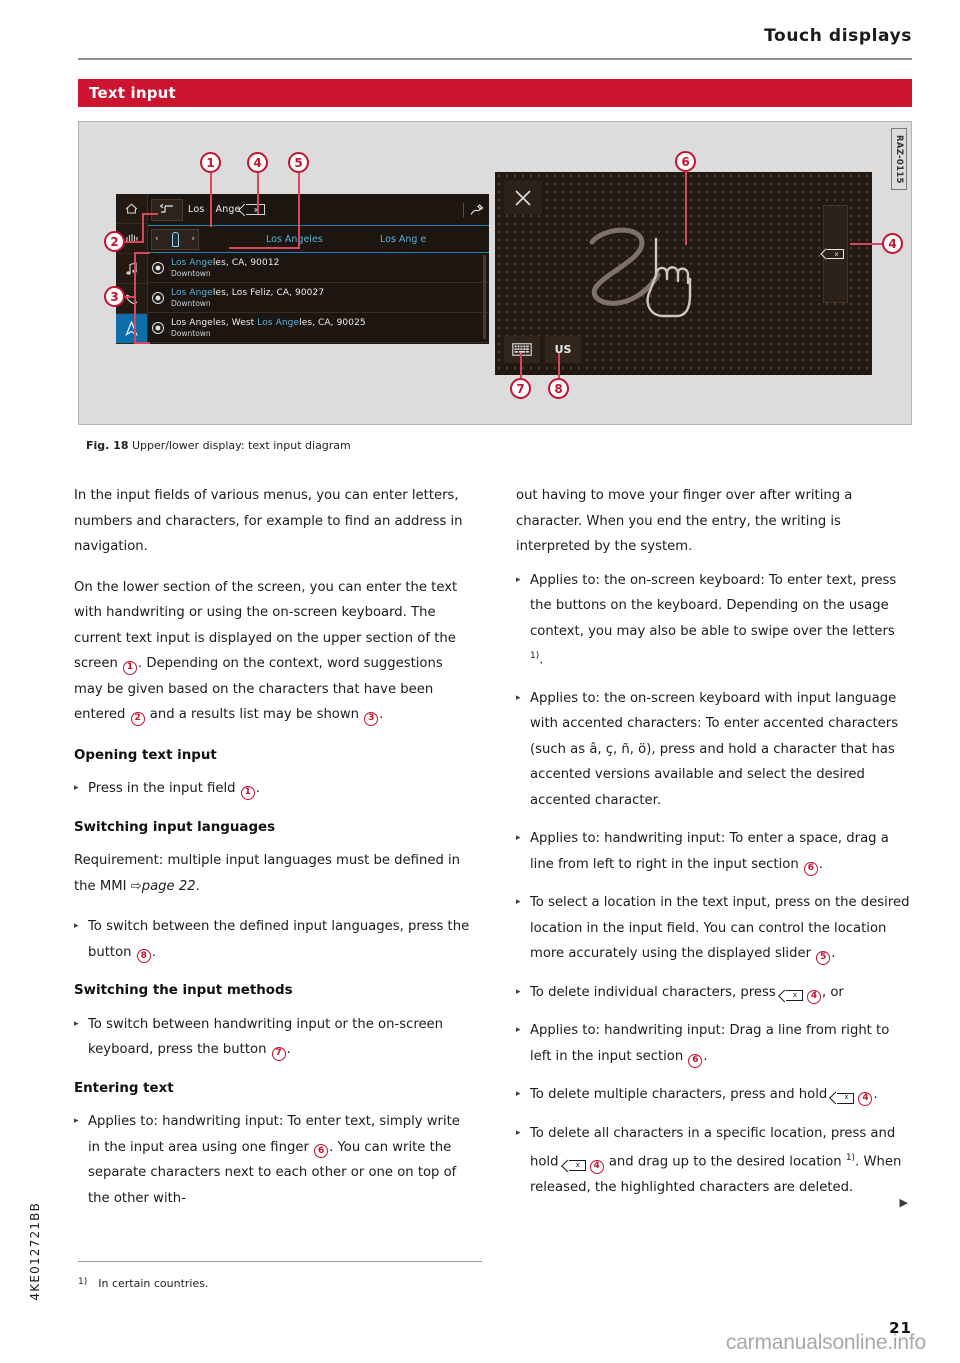 The image size is (960, 1363). I want to click on sidebar-item-music, so click(131, 269).